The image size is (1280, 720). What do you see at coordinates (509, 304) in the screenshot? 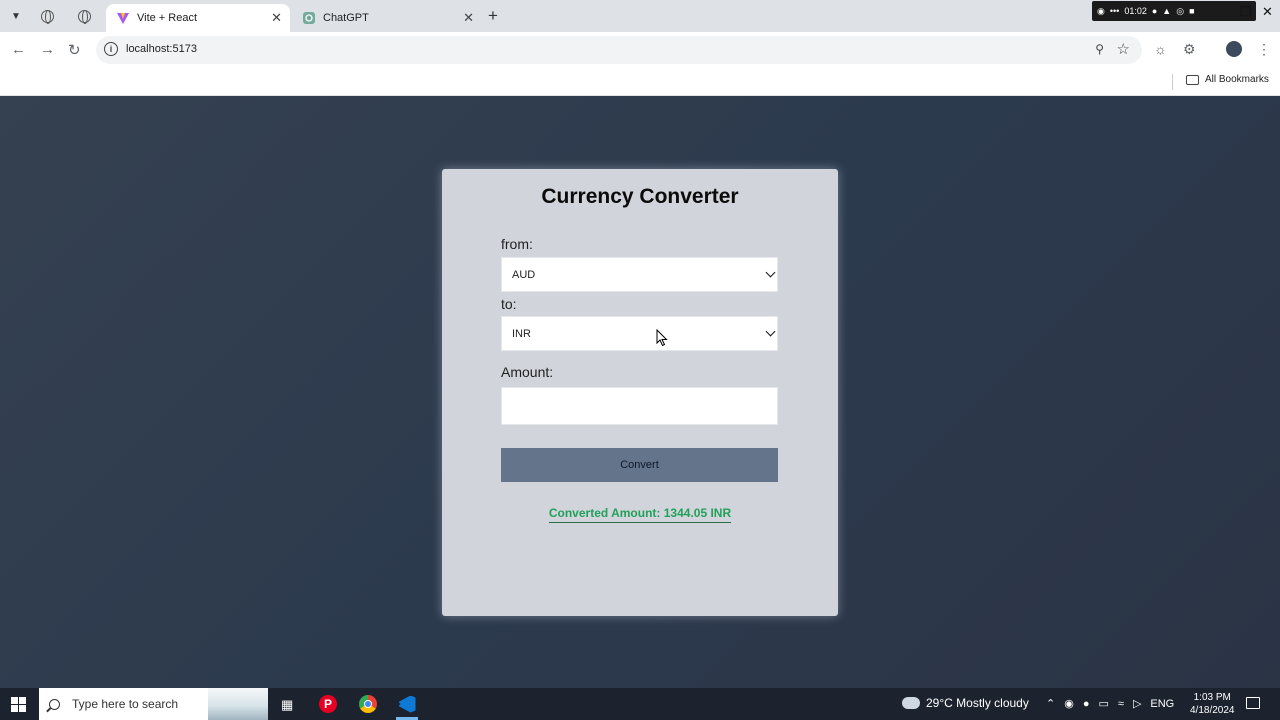
I see `to-label: to:` at bounding box center [509, 304].